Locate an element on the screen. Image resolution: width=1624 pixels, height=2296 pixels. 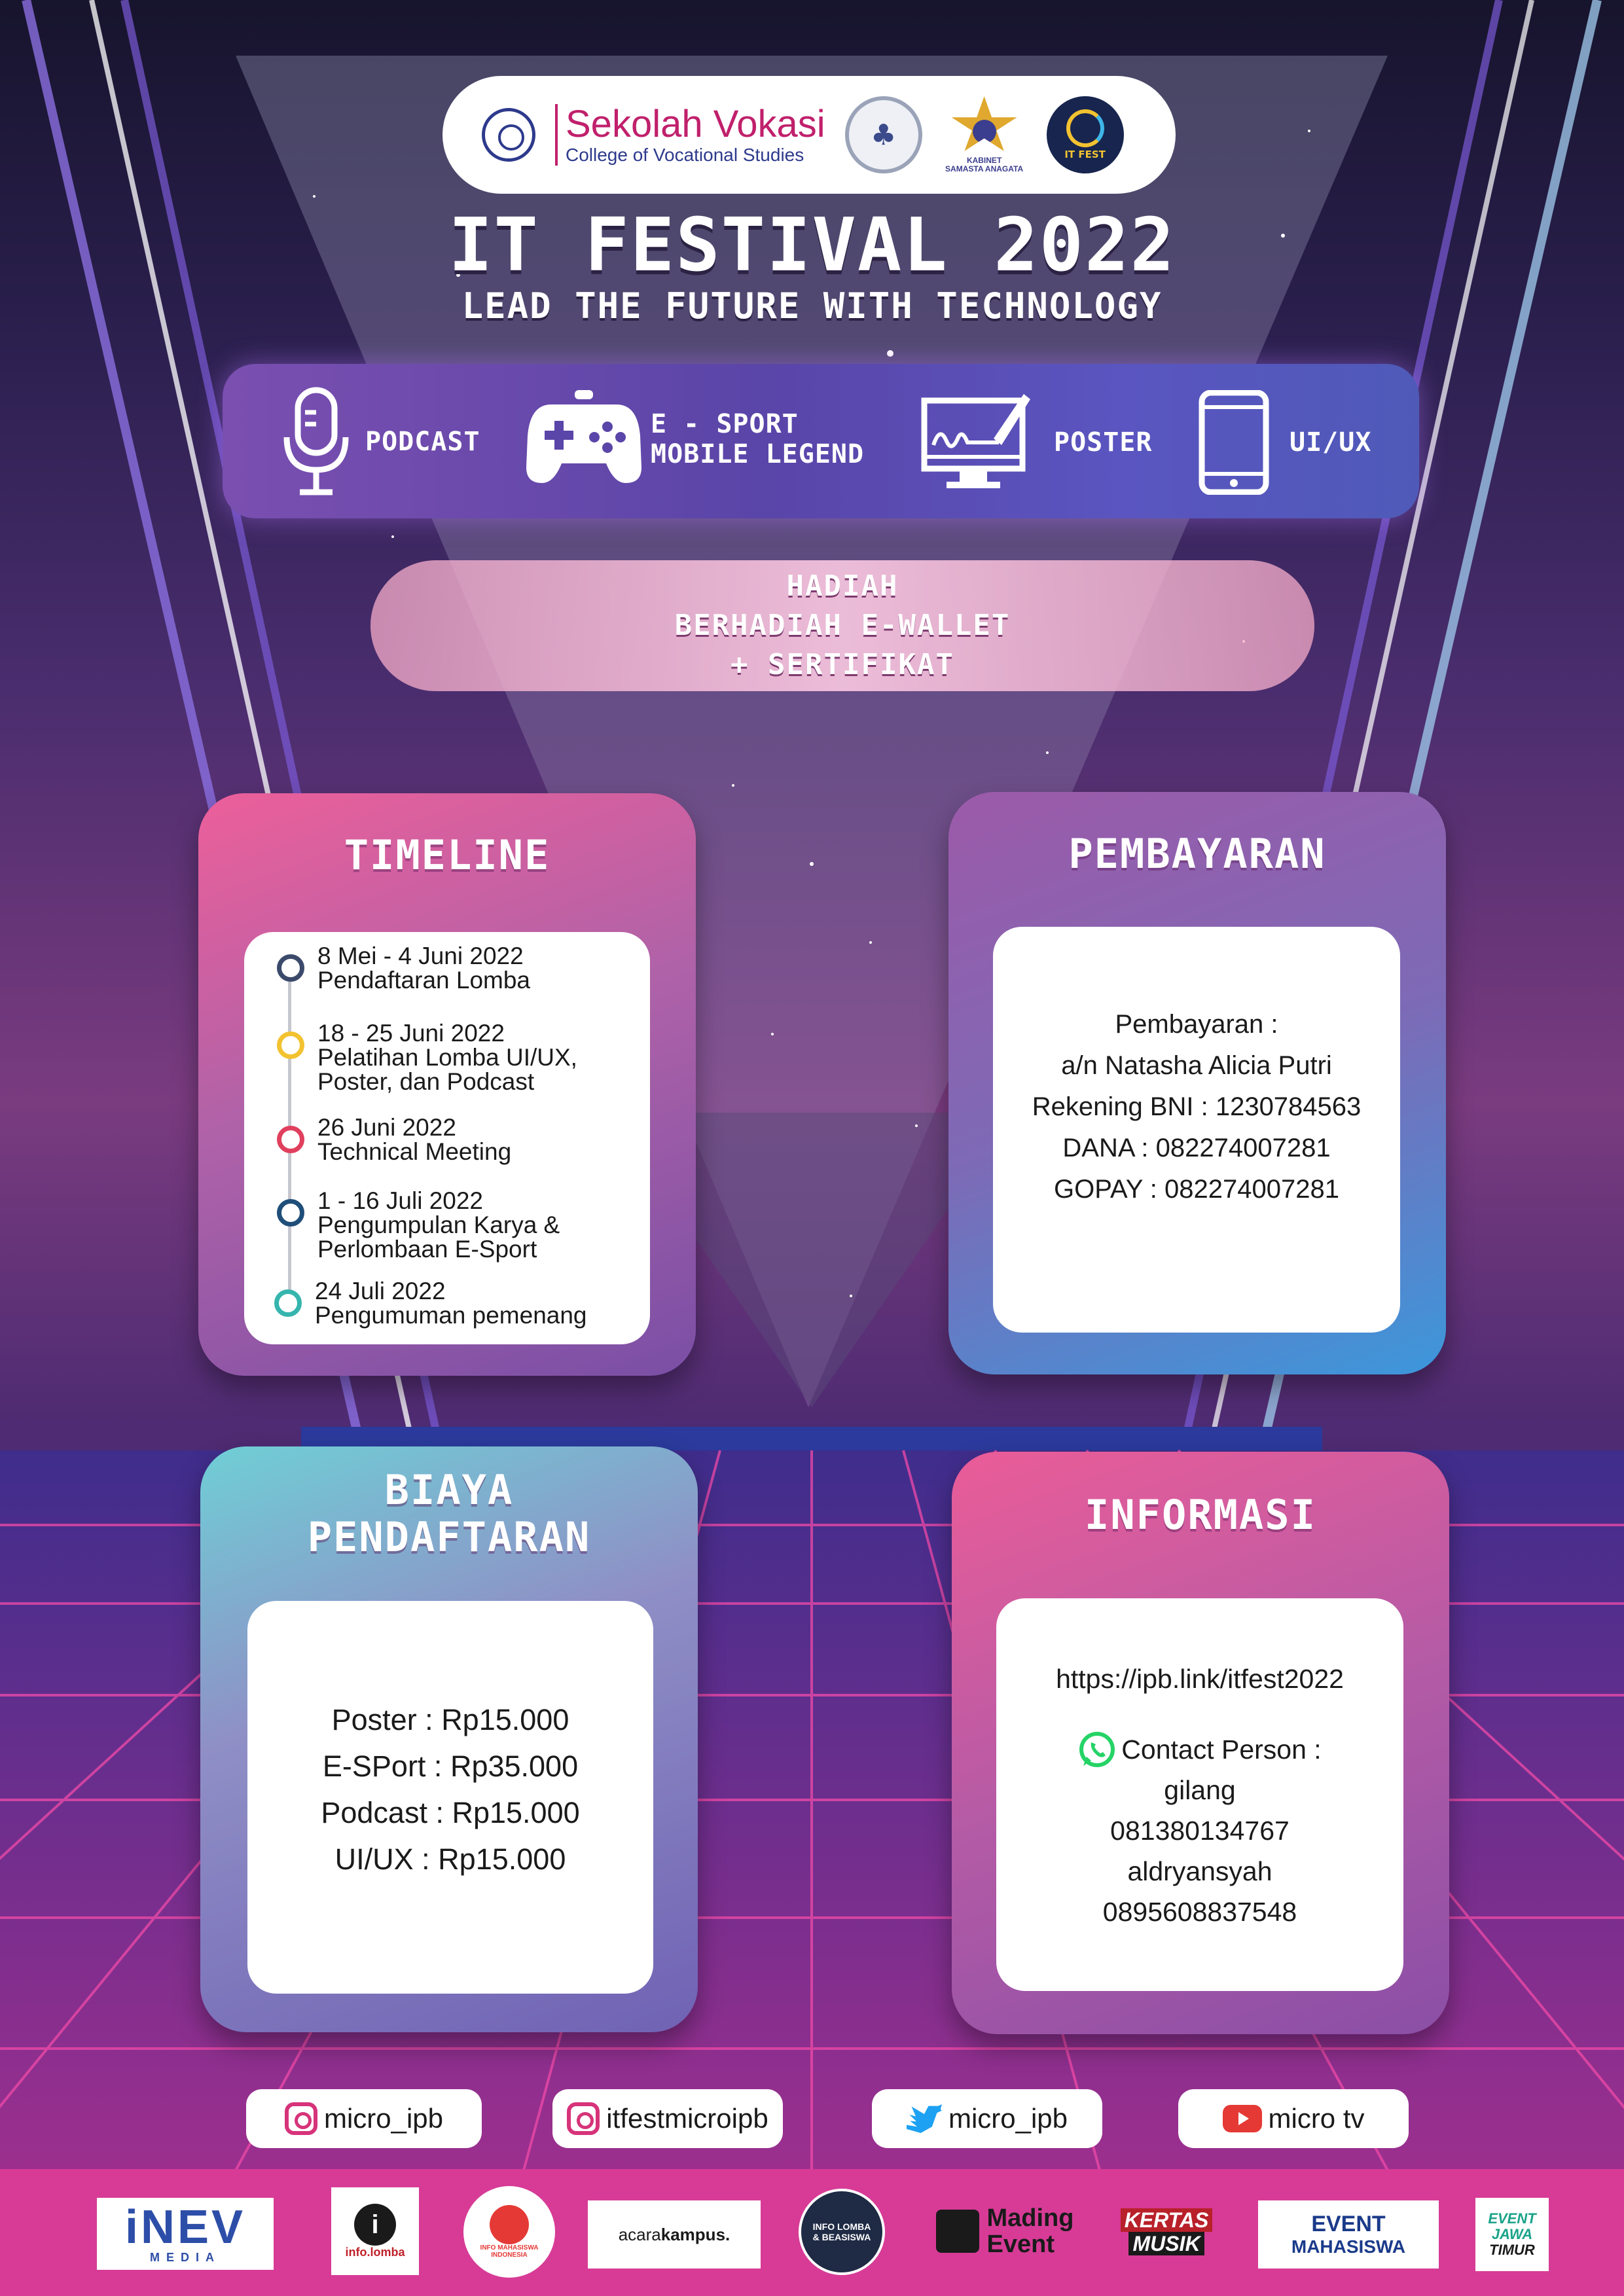
sponsor-inev: iNEV MEDIA is located at coordinates (185, 2234).